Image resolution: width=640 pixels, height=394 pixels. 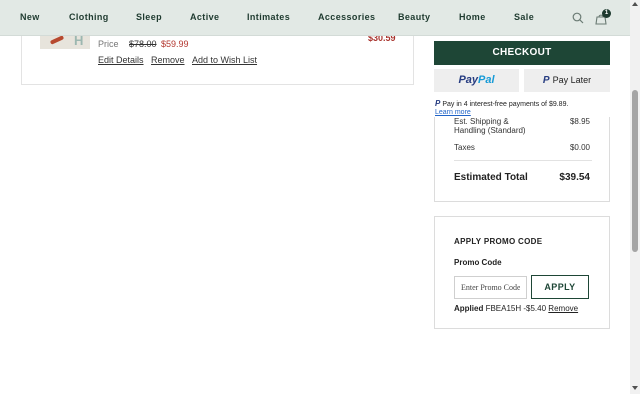 I want to click on add-to-wishlist-link: Add to Wish List, so click(x=224, y=60).